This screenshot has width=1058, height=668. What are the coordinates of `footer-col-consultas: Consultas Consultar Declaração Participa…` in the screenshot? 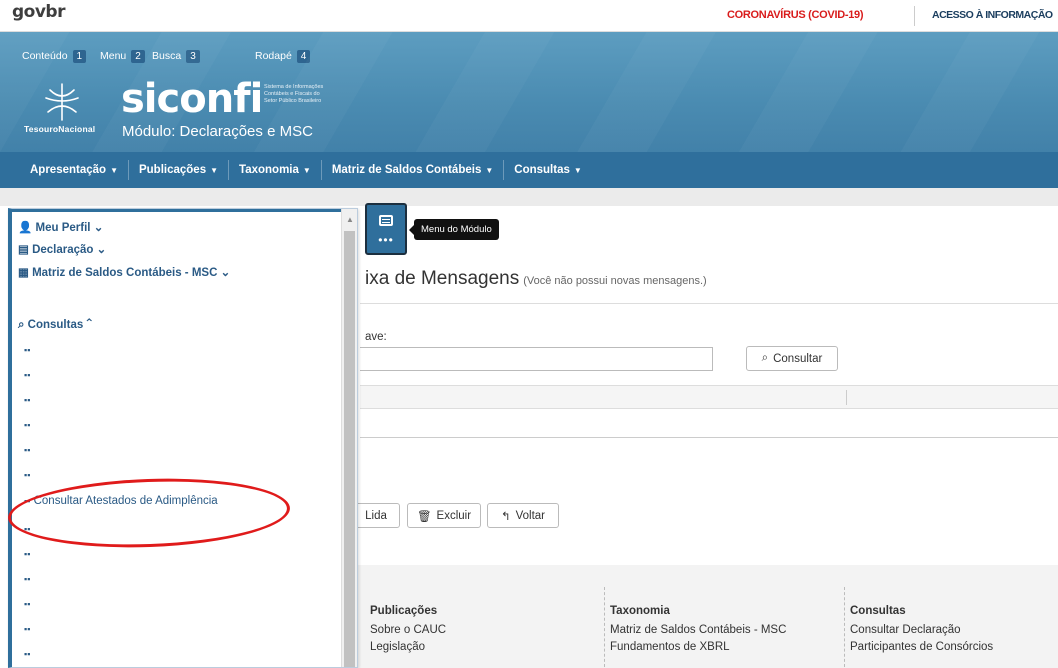 It's located at (921, 629).